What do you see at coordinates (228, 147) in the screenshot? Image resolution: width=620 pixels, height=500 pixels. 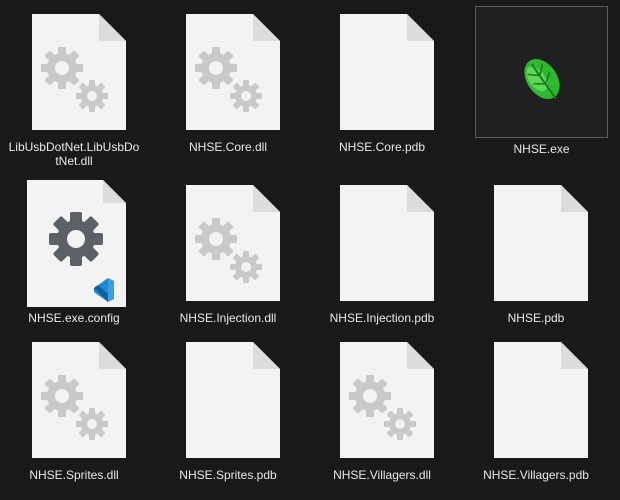 I see `file-name: NHSE.Core.dll` at bounding box center [228, 147].